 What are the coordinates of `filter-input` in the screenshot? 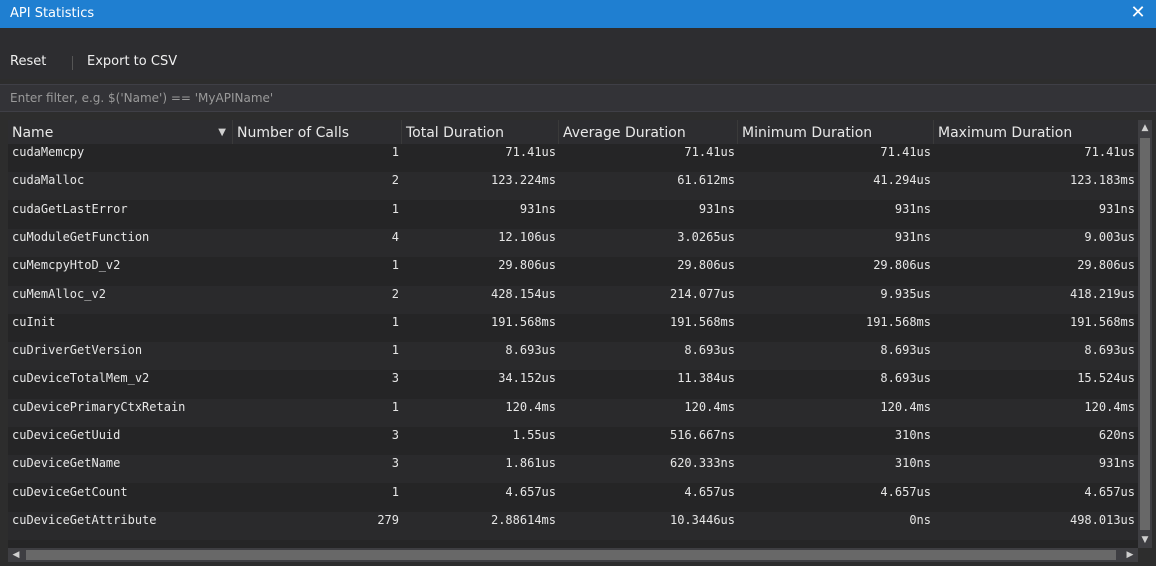 It's located at (575, 98).